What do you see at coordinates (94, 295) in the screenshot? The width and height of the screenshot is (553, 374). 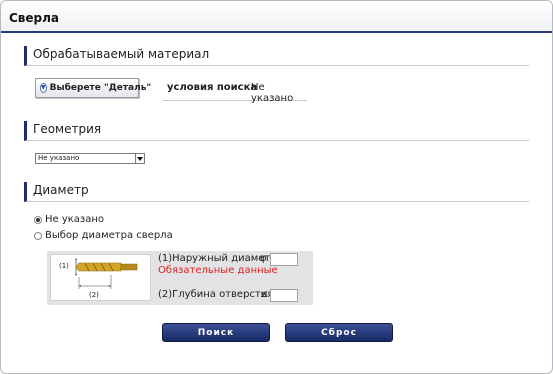 I see `diagram-label-2: (2)` at bounding box center [94, 295].